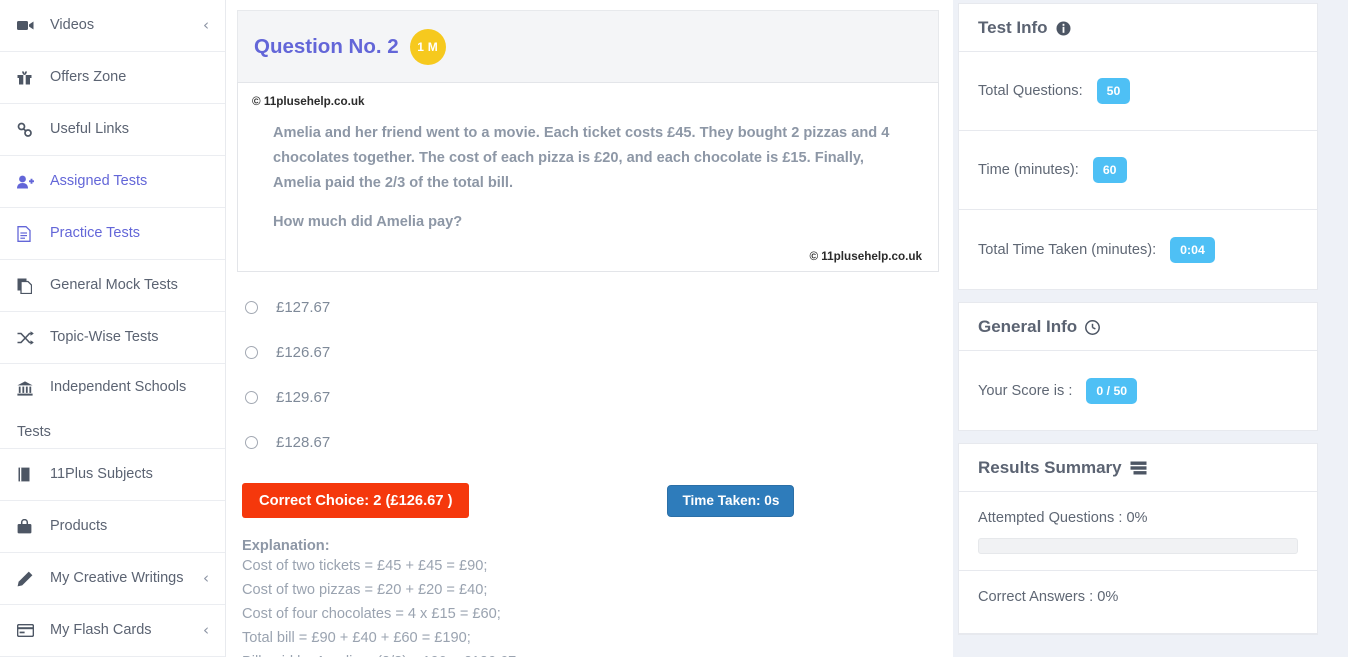 This screenshot has width=1348, height=657. What do you see at coordinates (303, 442) in the screenshot?
I see `answer-option-label: £128.67` at bounding box center [303, 442].